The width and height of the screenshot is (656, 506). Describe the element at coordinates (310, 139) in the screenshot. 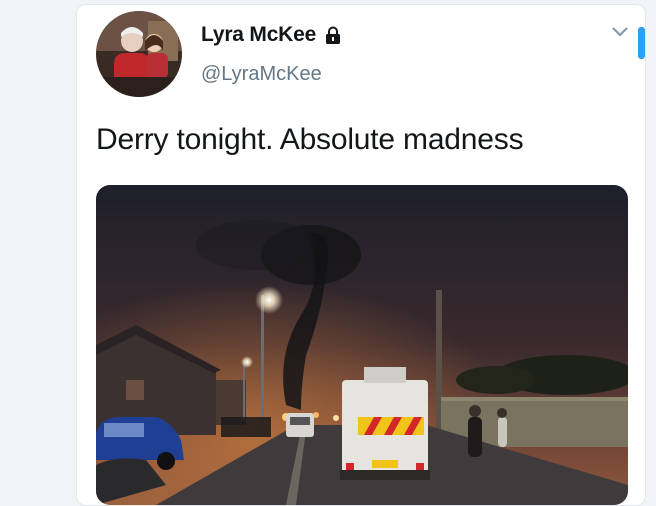

I see `tweet-text: Derry tonight. Absolute madness` at that location.